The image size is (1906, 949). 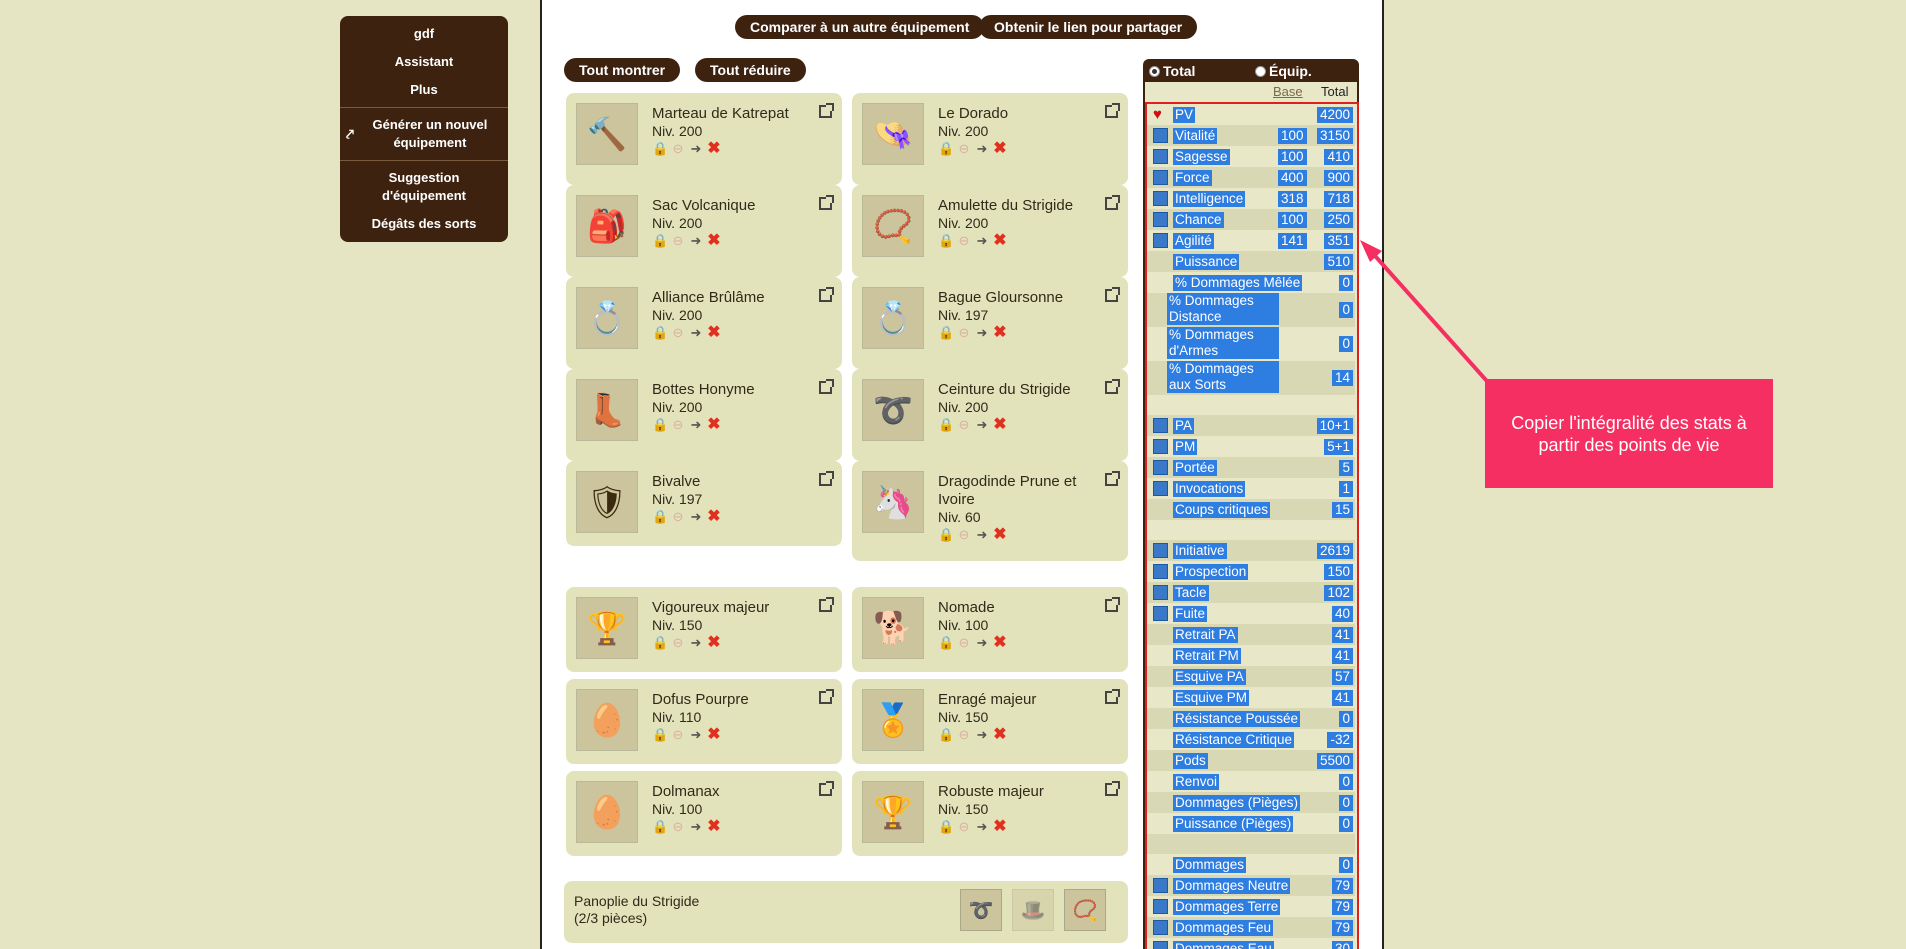 I want to click on base-column-header: Base, so click(x=1288, y=91).